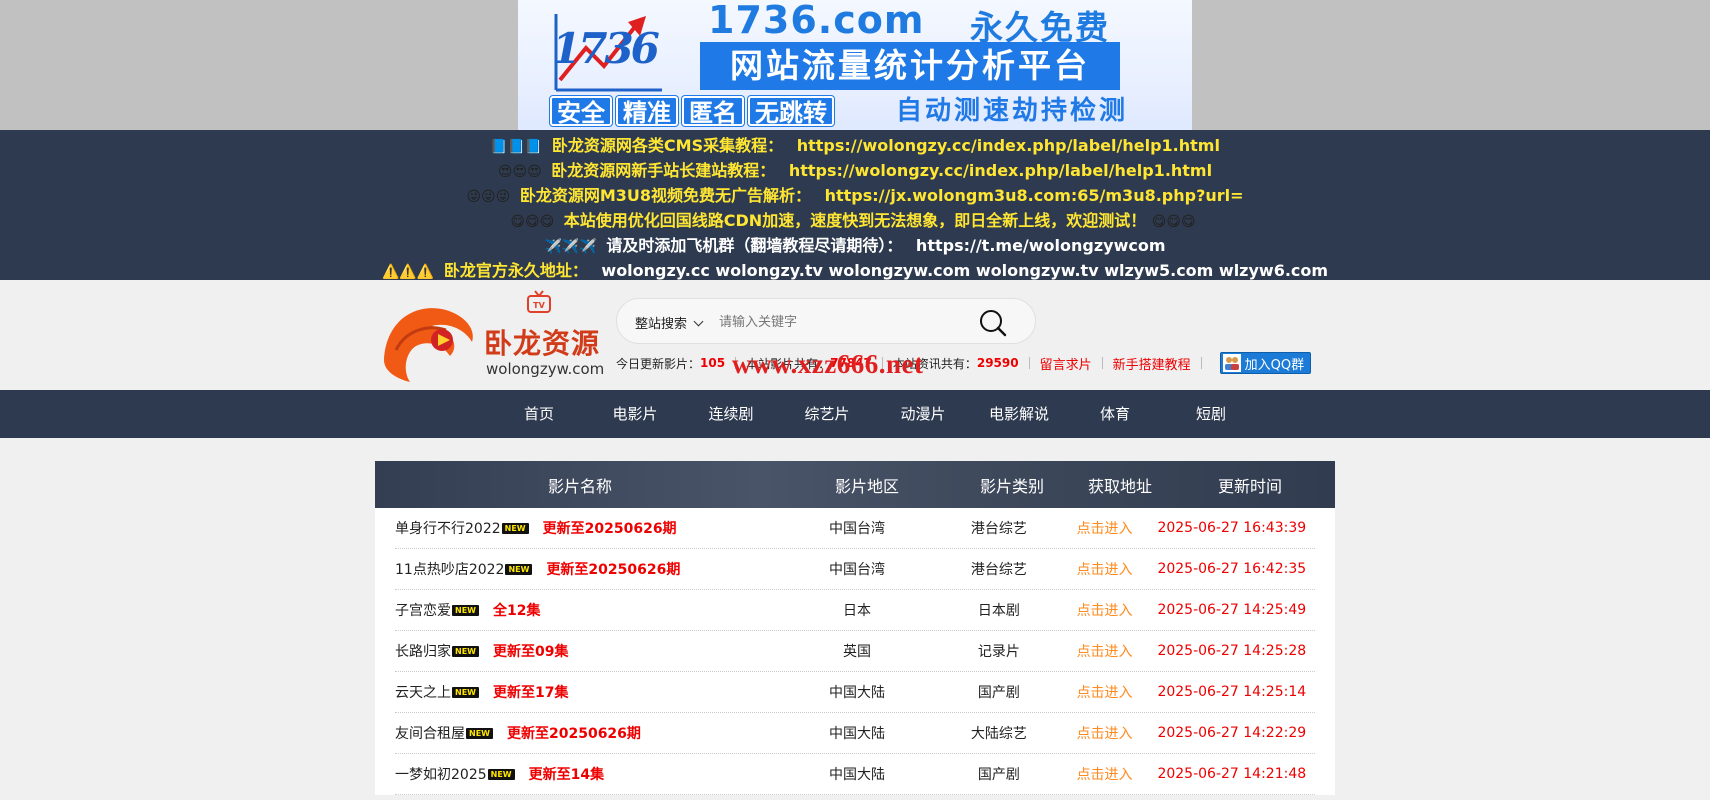 Image resolution: width=1710 pixels, height=800 pixels. I want to click on film-title-link: 云天之上, so click(423, 692).